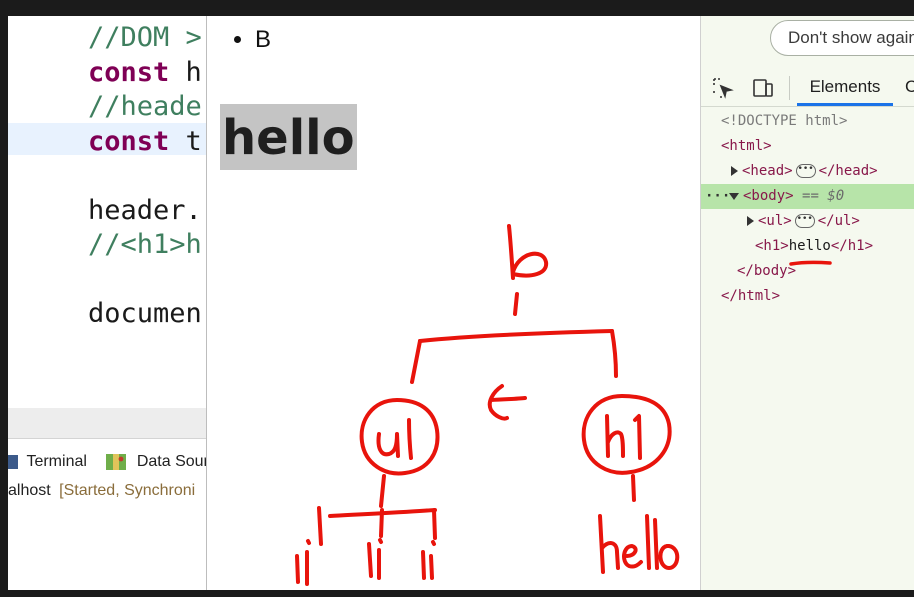  Describe the element at coordinates (507, 402) in the screenshot. I see `drawn-arrow` at that location.